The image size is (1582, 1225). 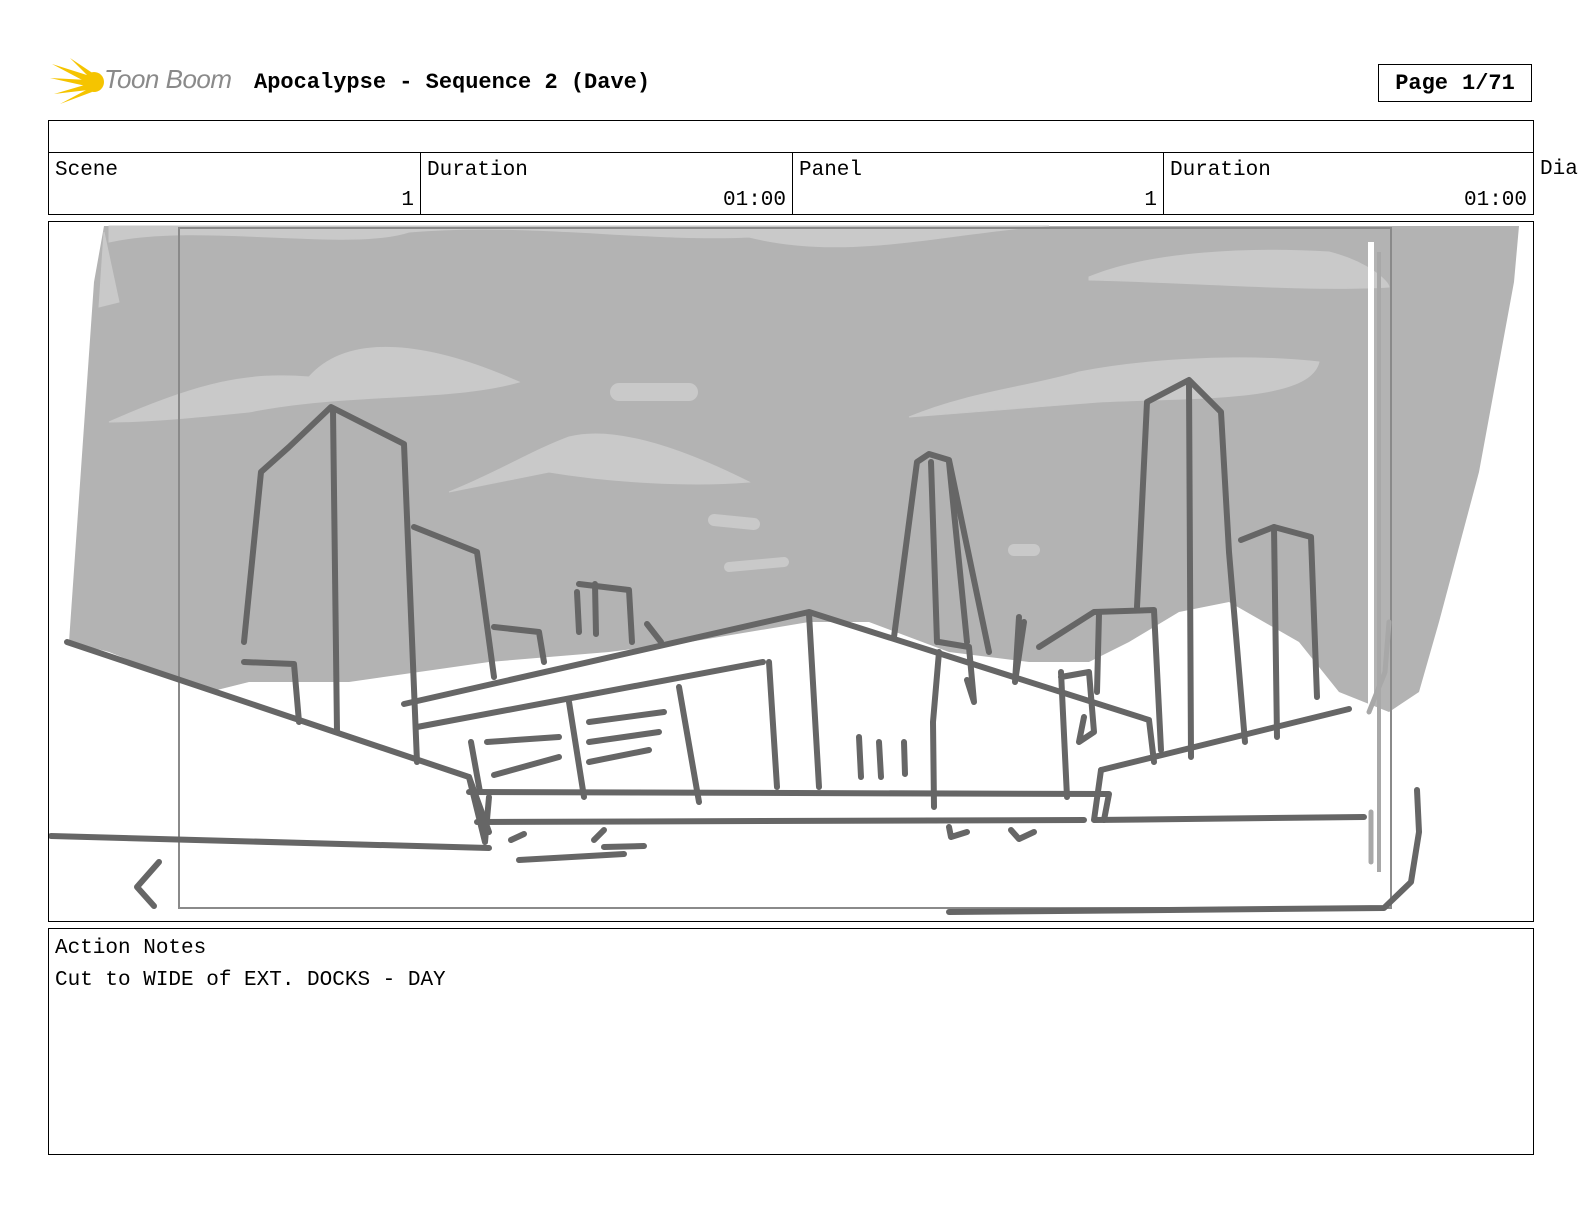 I want to click on action-notes-text: Cut to WIDE of EXT. DOCKS - DAY, so click(x=250, y=980).